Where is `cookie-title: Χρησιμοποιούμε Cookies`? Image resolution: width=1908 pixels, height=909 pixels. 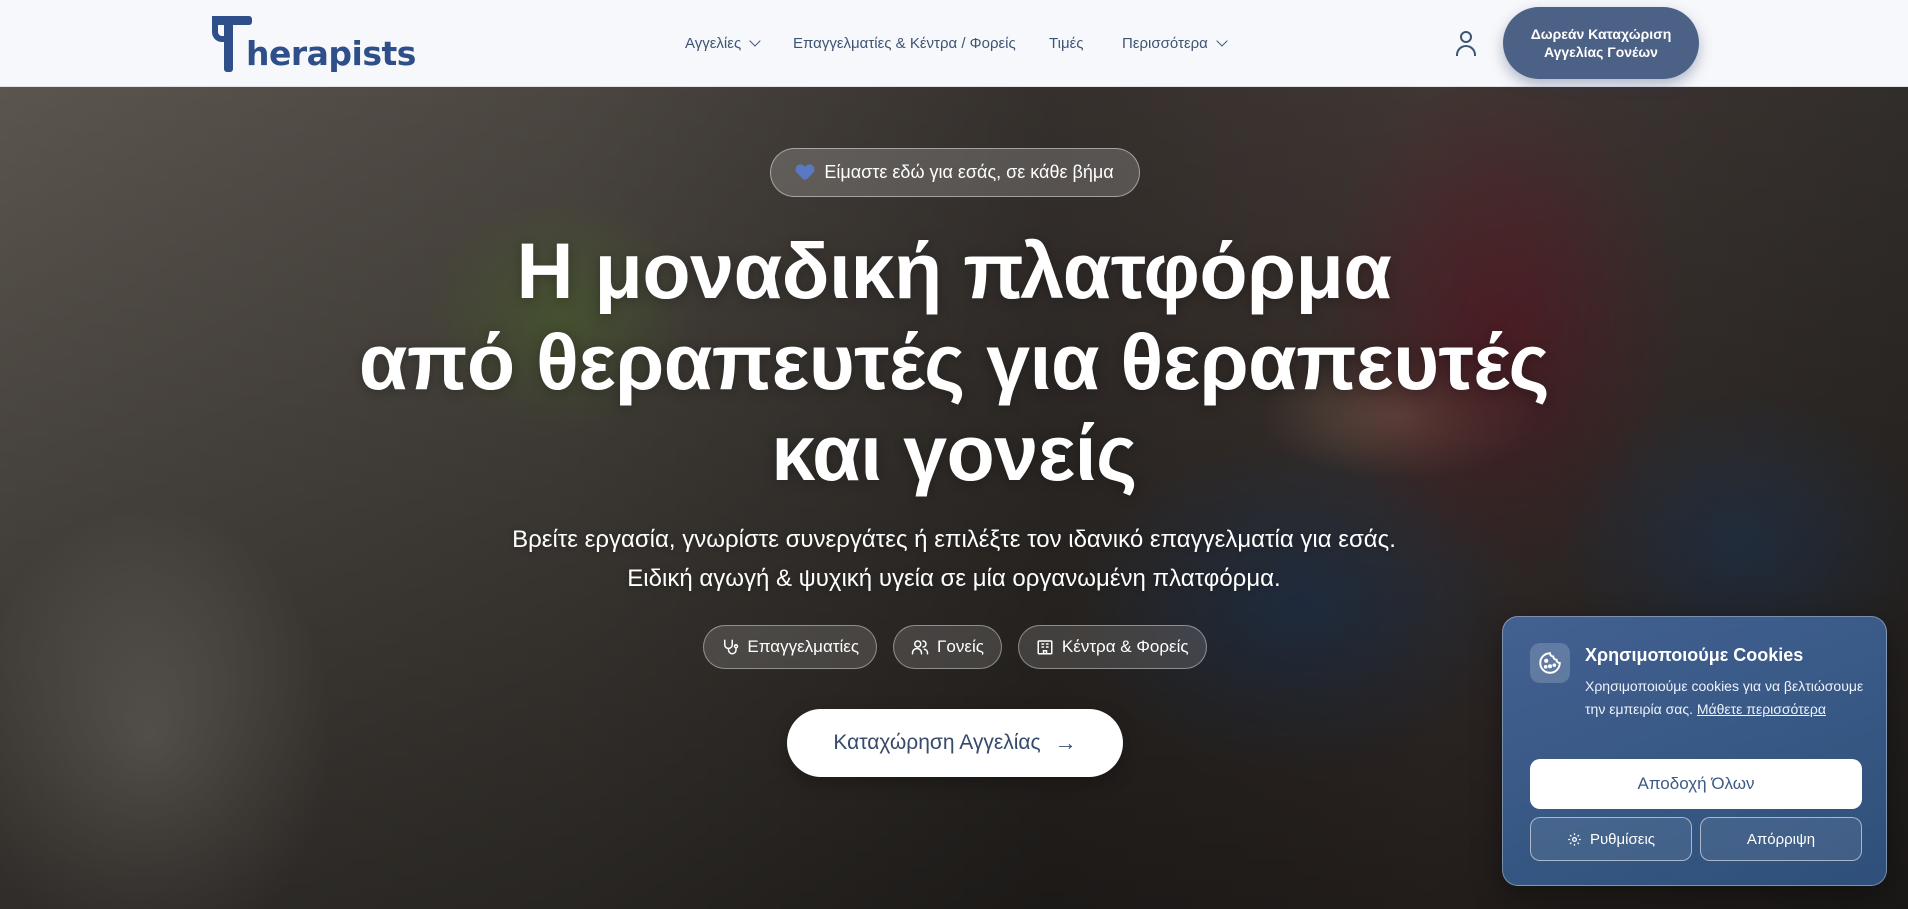
cookie-title: Χρησιμοποιούμε Cookies is located at coordinates (1694, 655).